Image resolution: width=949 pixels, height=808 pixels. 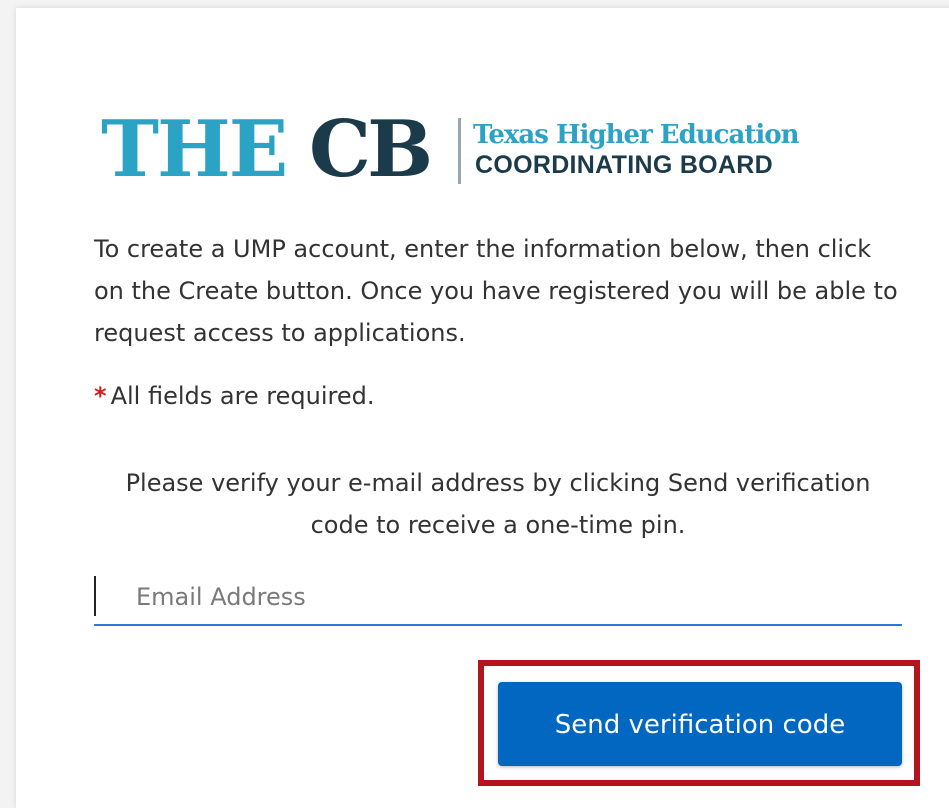 I want to click on required-fields-text: All fields are required., so click(x=242, y=396).